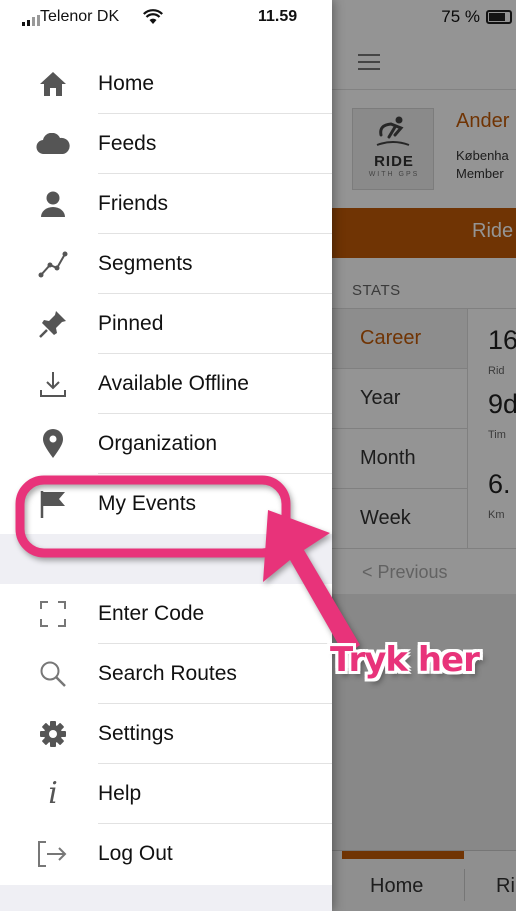 The height and width of the screenshot is (911, 516). Describe the element at coordinates (53, 854) in the screenshot. I see `logout-icon` at that location.